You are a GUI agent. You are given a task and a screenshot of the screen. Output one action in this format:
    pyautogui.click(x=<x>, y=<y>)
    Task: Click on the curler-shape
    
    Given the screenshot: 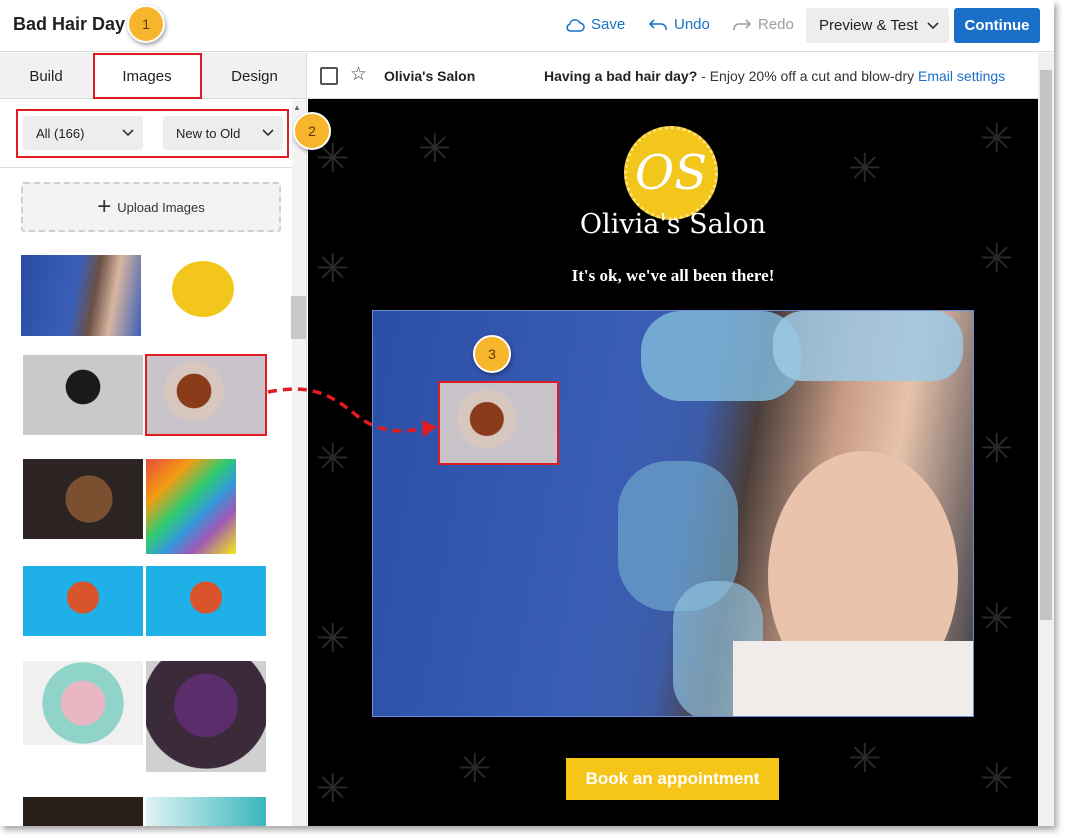 What is the action you would take?
    pyautogui.click(x=868, y=346)
    